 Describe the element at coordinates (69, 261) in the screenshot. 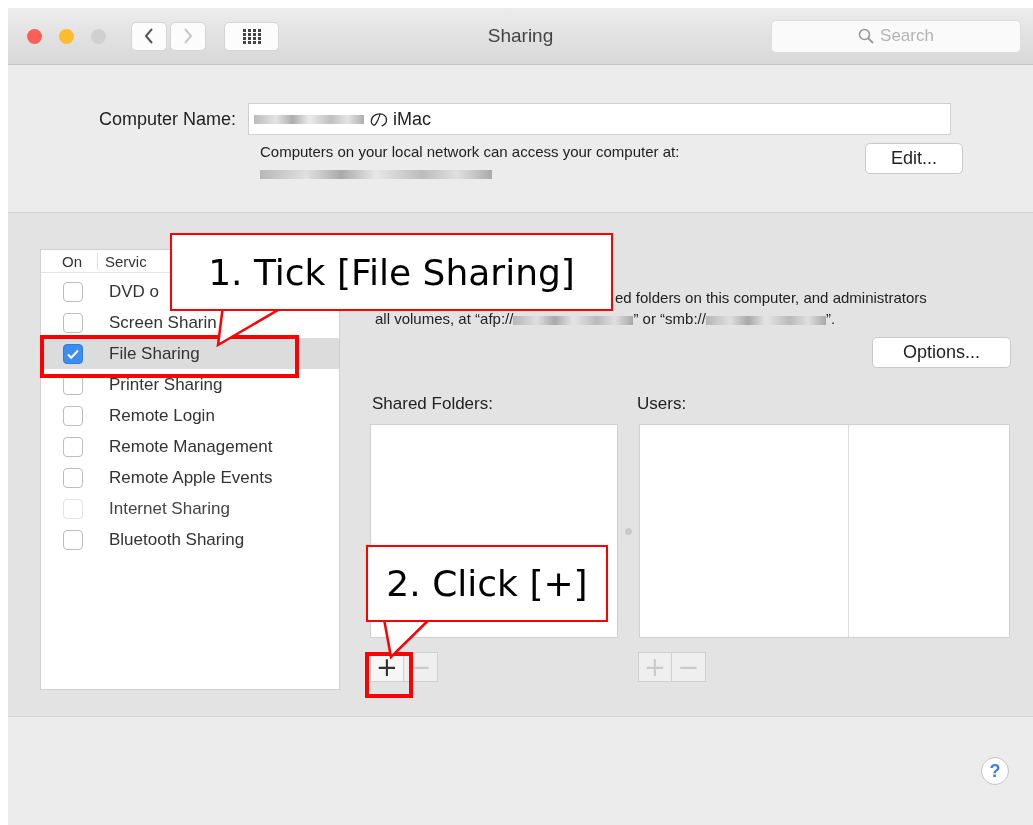

I see `column-header: On` at that location.